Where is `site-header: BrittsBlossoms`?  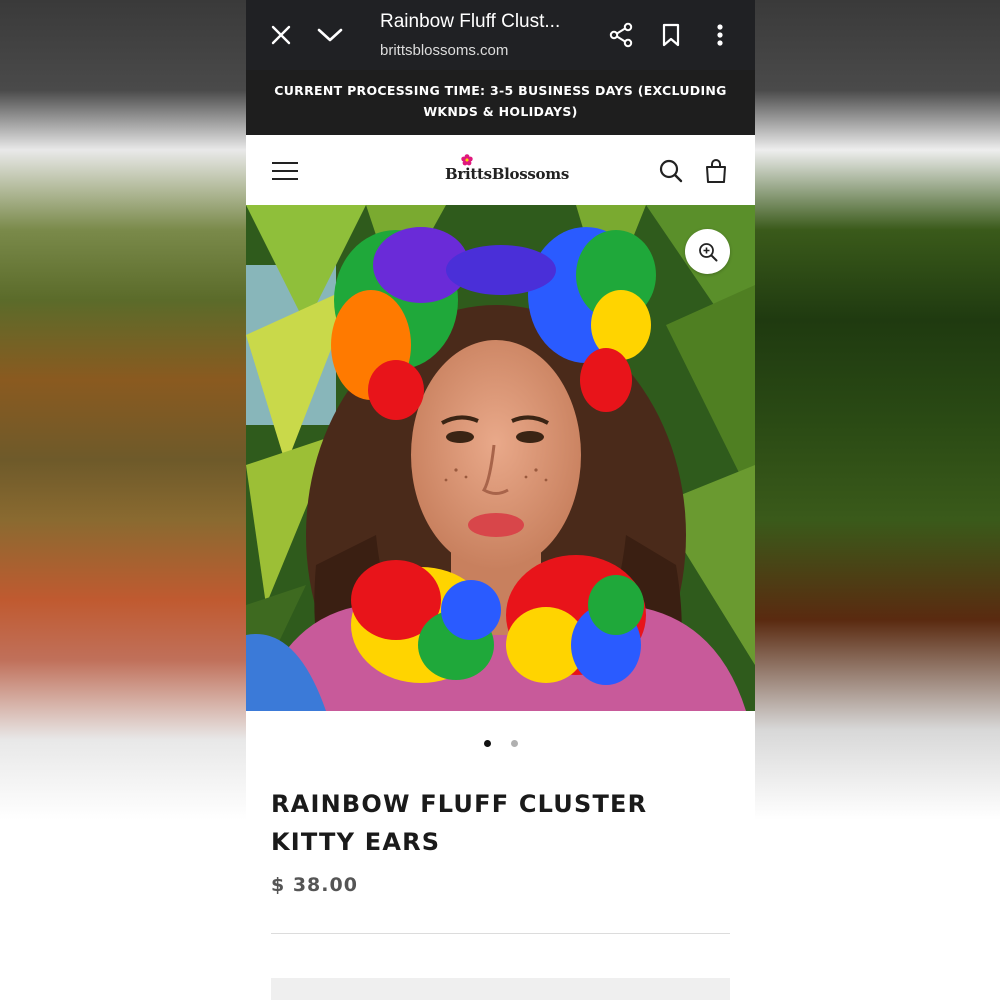
site-header: BrittsBlossoms is located at coordinates (500, 170).